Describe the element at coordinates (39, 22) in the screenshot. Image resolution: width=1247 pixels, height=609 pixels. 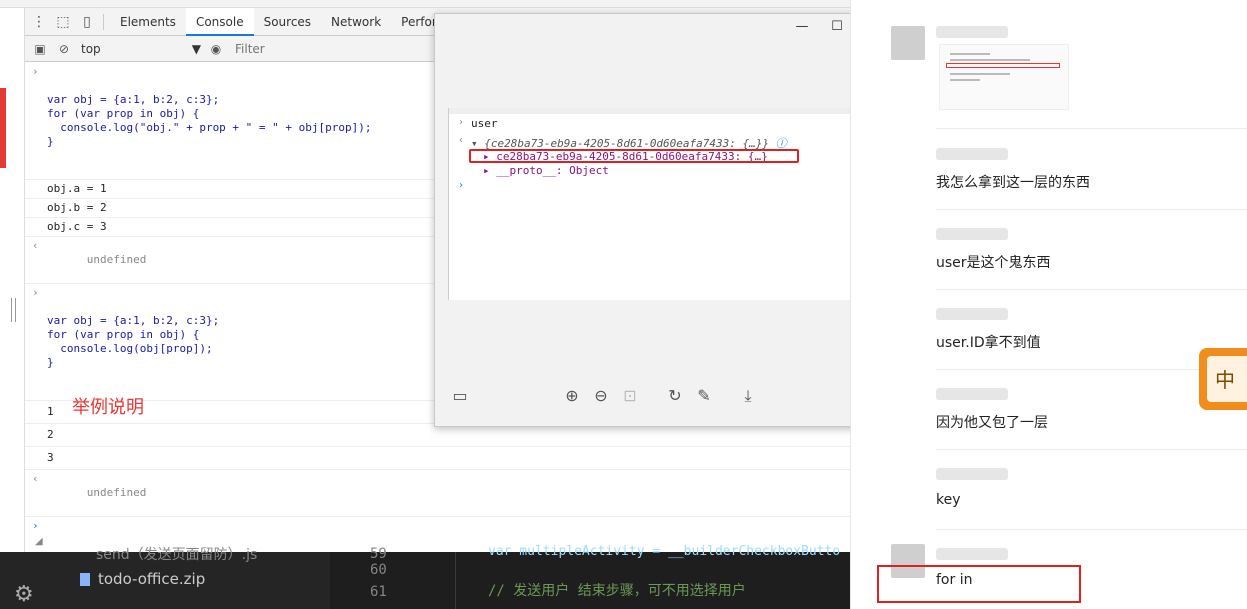
I see `more-options-icon: ⋮` at that location.